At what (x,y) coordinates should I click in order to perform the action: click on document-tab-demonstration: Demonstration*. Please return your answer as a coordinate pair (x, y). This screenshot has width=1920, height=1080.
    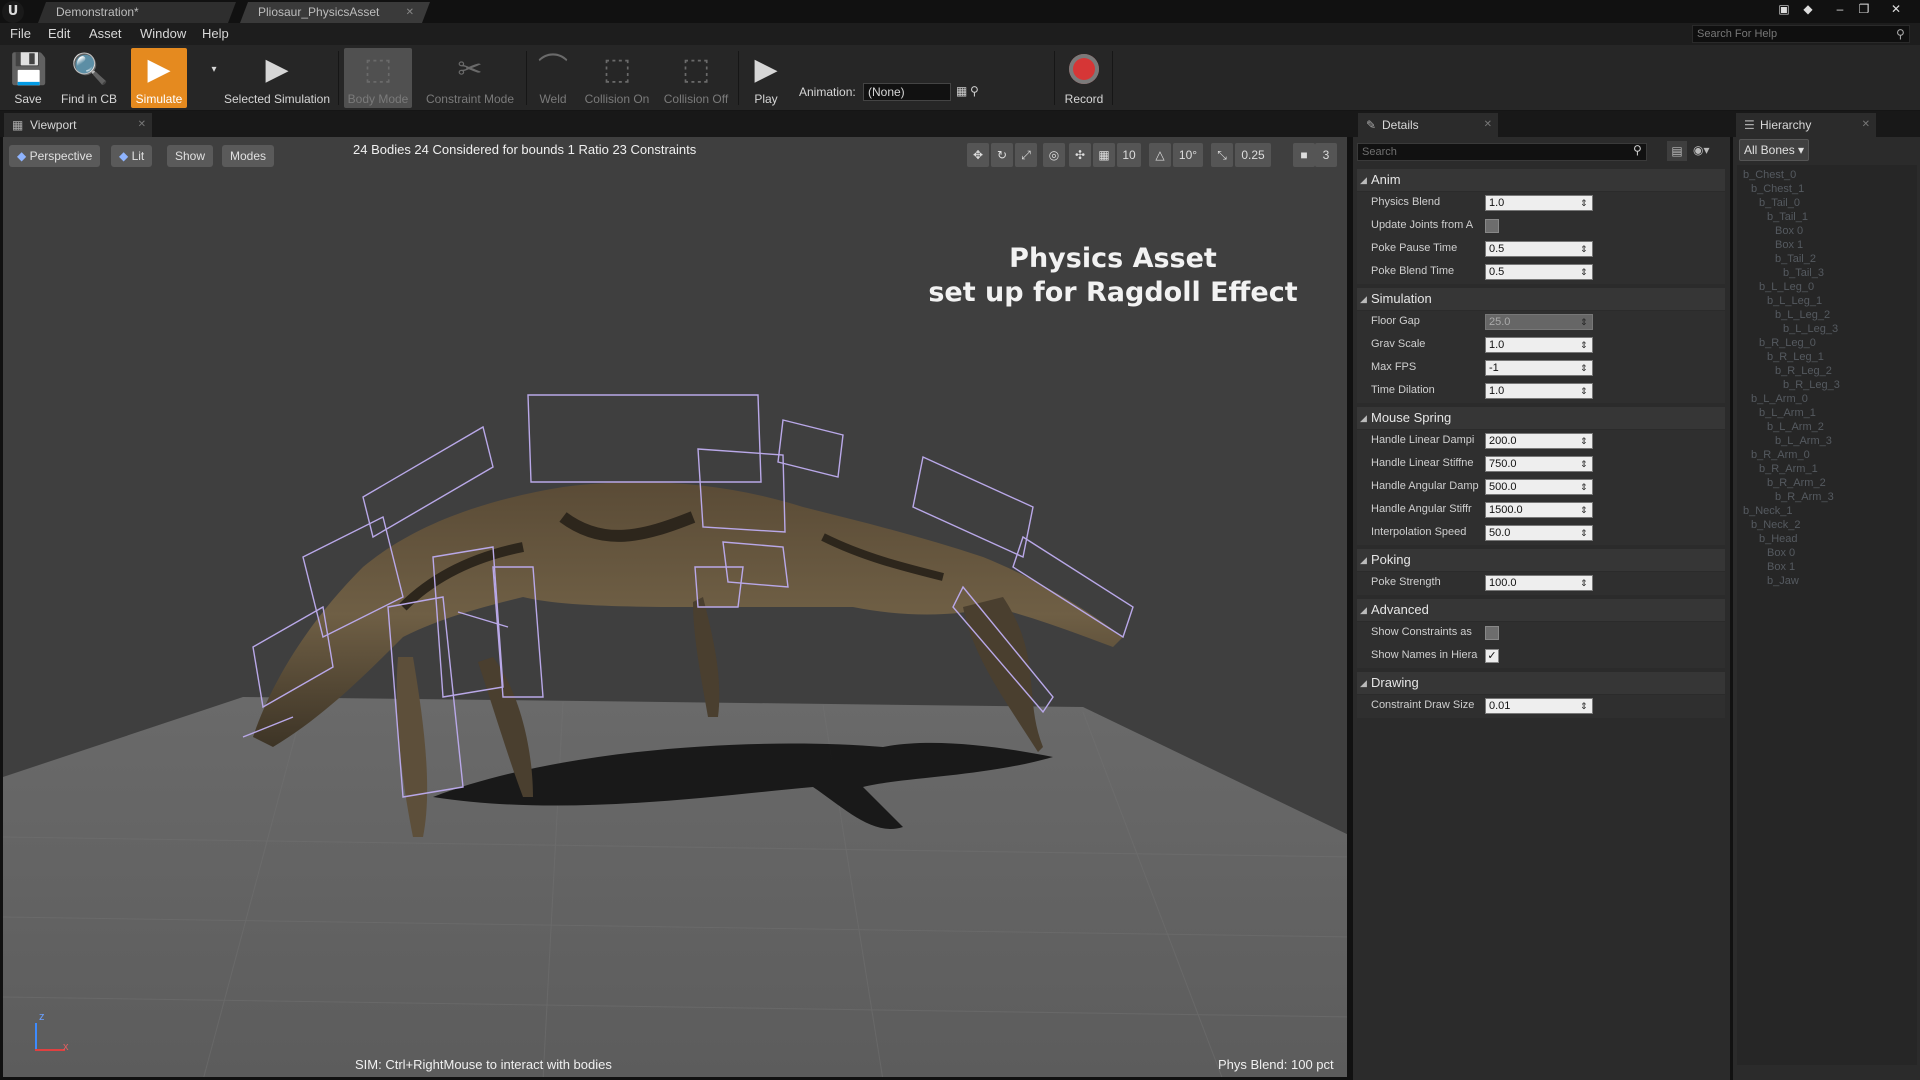
    Looking at the image, I should click on (137, 12).